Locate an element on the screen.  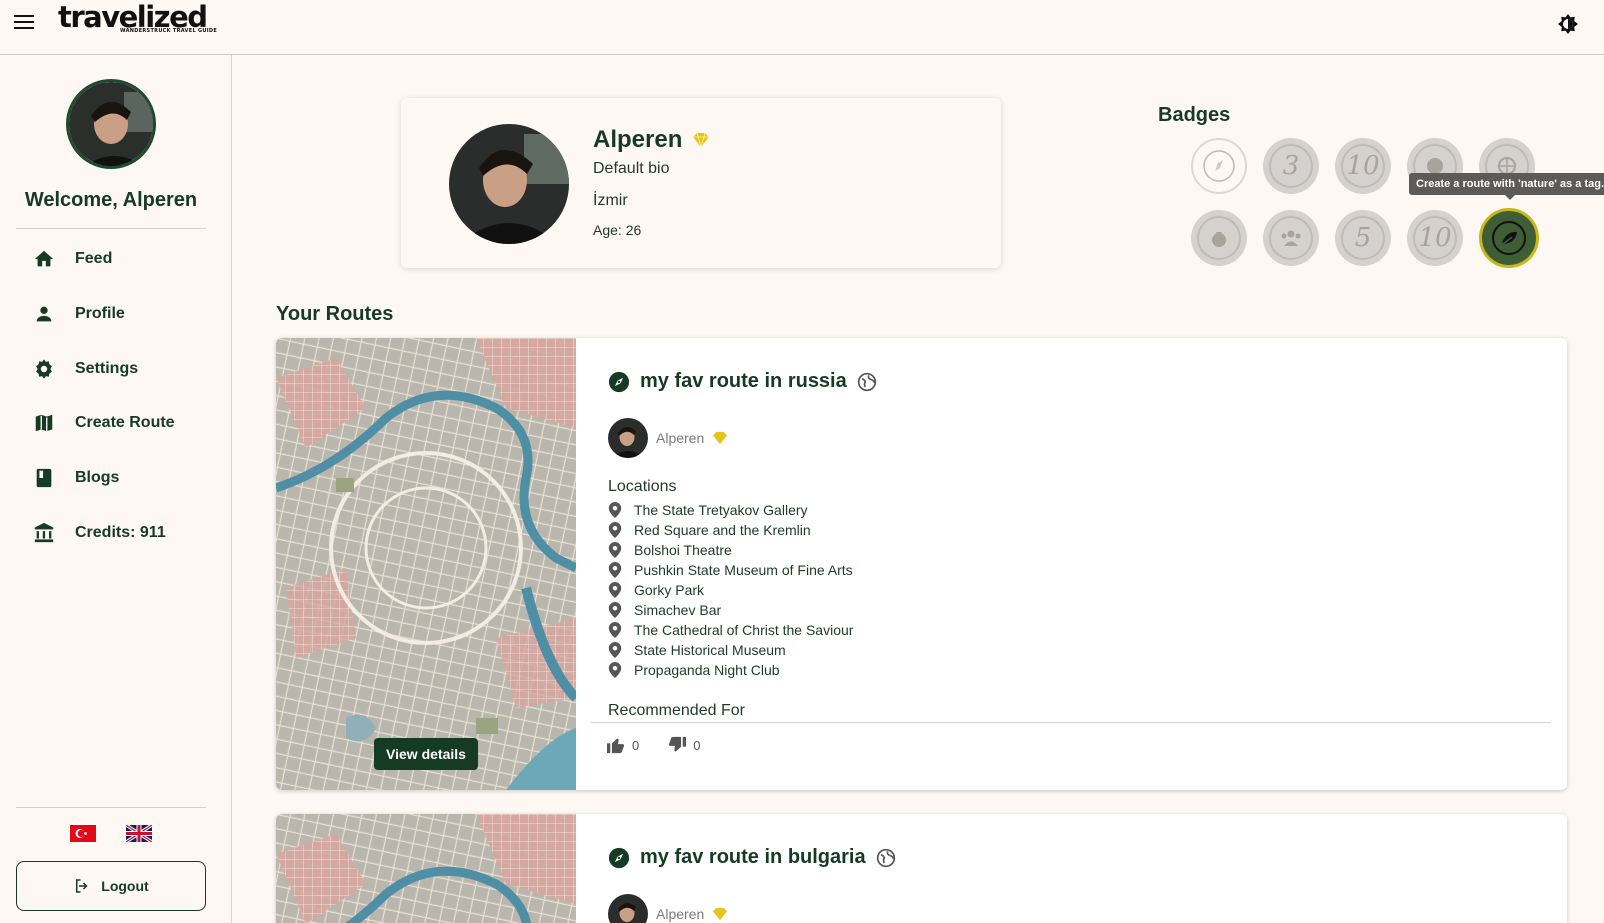
menu-icon is located at coordinates (24, 23).